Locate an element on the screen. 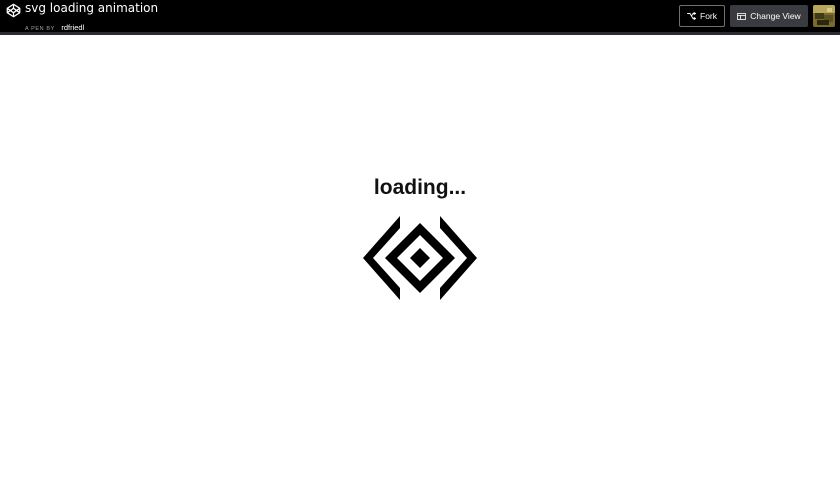 The image size is (840, 482). change-view-button: Change View is located at coordinates (769, 16).